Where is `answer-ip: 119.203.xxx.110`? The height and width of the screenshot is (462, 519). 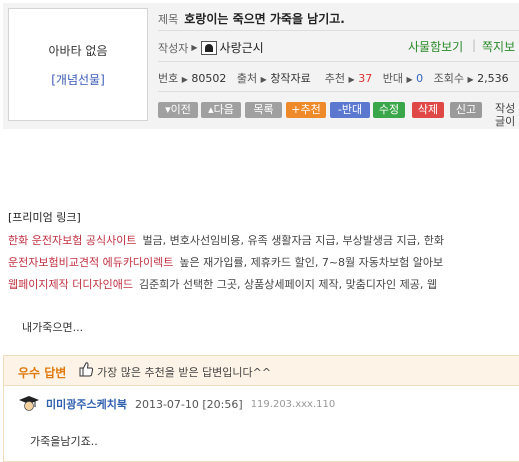 answer-ip: 119.203.xxx.110 is located at coordinates (293, 404).